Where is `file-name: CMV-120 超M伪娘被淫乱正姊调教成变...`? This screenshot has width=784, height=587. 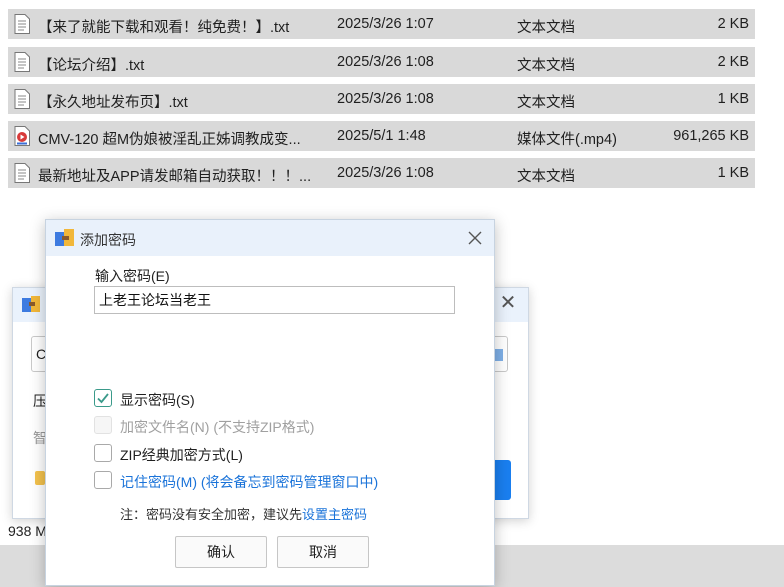 file-name: CMV-120 超M伪娘被淫乱正姊调教成变... is located at coordinates (169, 140).